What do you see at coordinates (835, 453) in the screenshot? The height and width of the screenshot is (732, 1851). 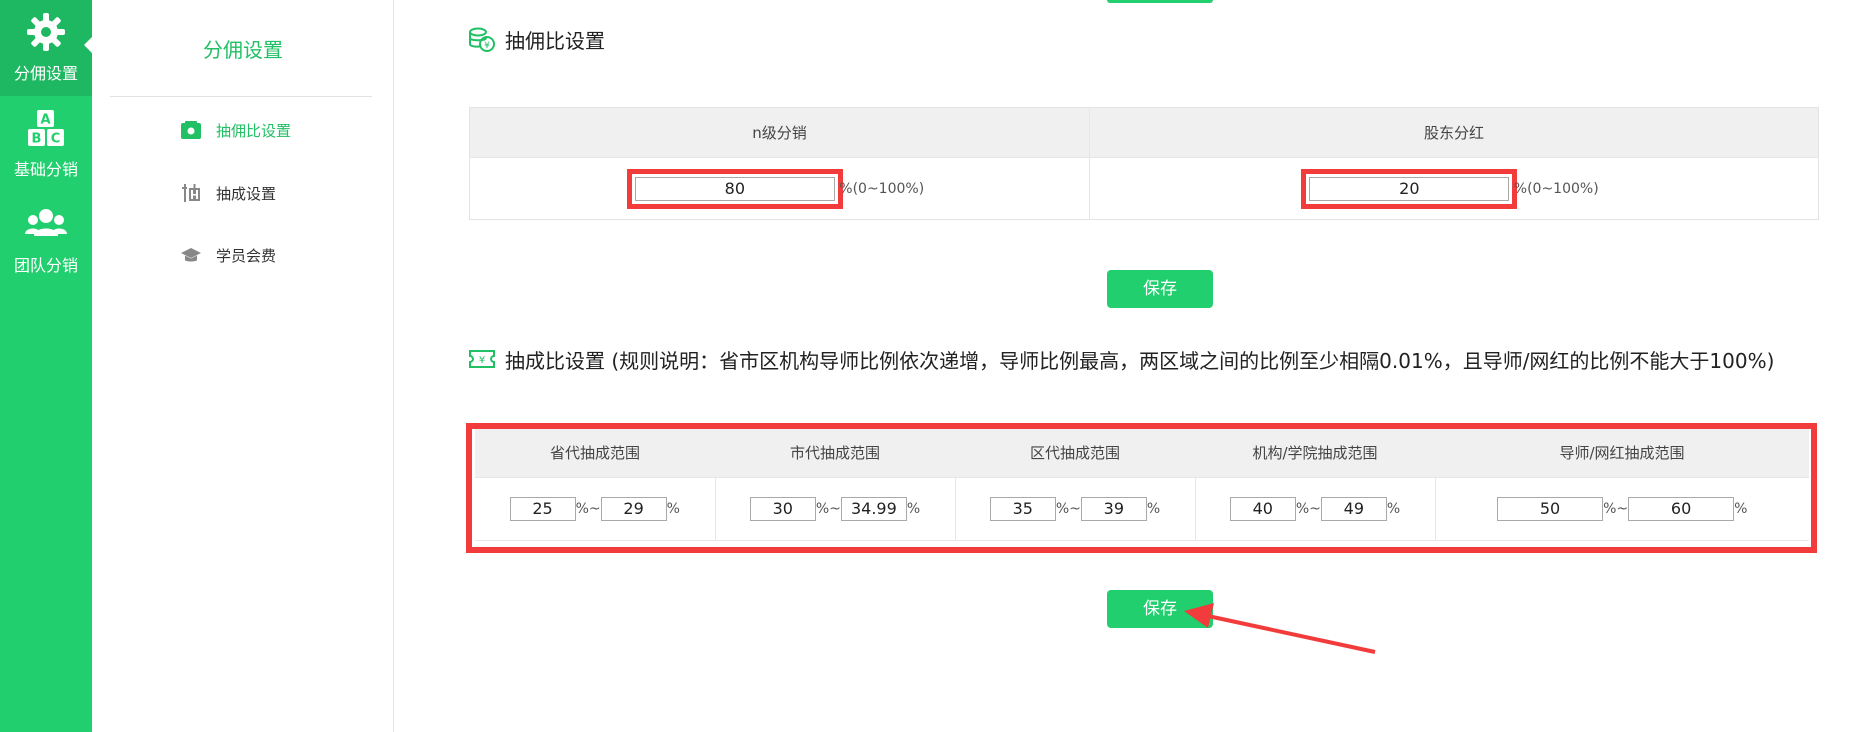 I see `col-header: 市代抽成范围` at bounding box center [835, 453].